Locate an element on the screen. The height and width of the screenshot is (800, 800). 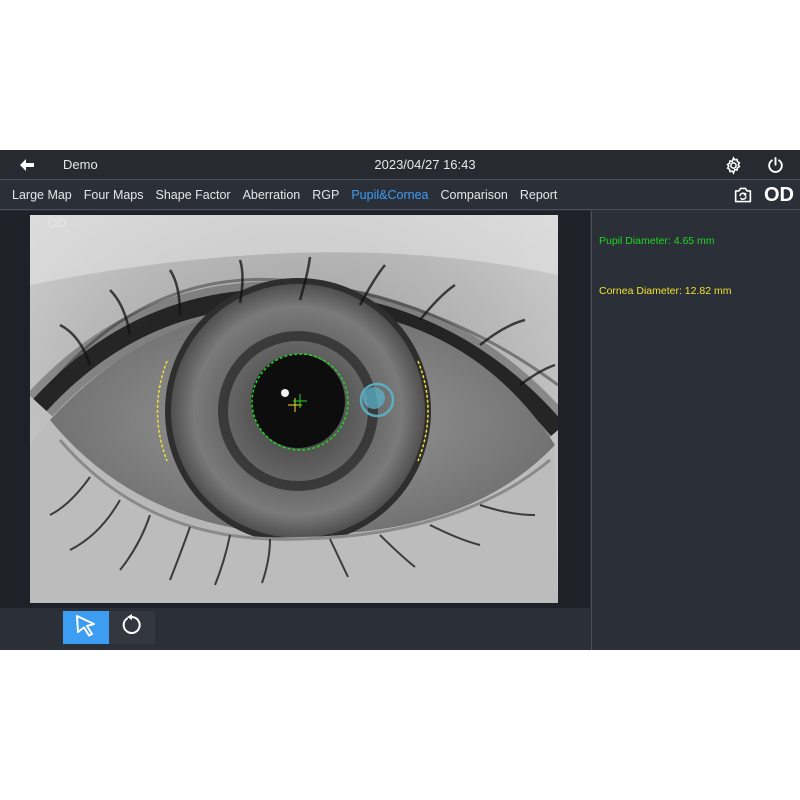
eye-side-indicator: OD is located at coordinates (779, 195).